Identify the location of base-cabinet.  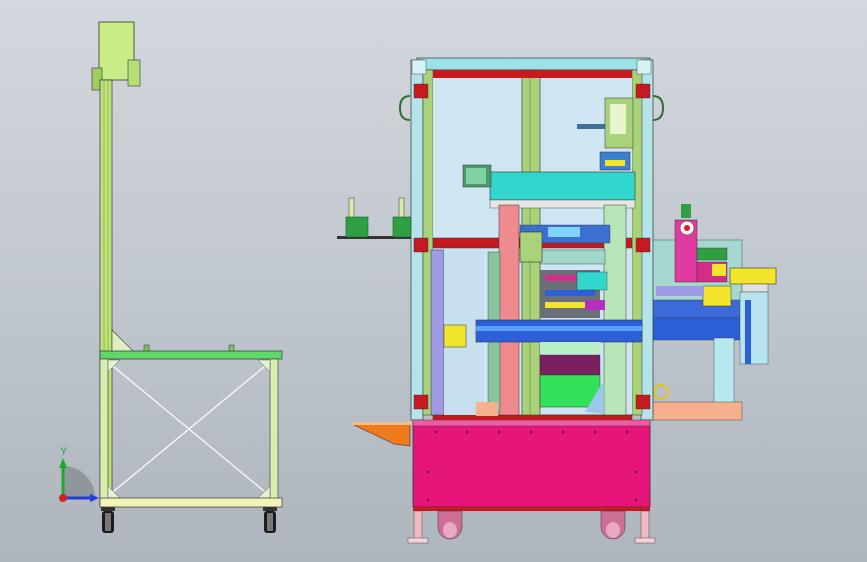
(531, 464).